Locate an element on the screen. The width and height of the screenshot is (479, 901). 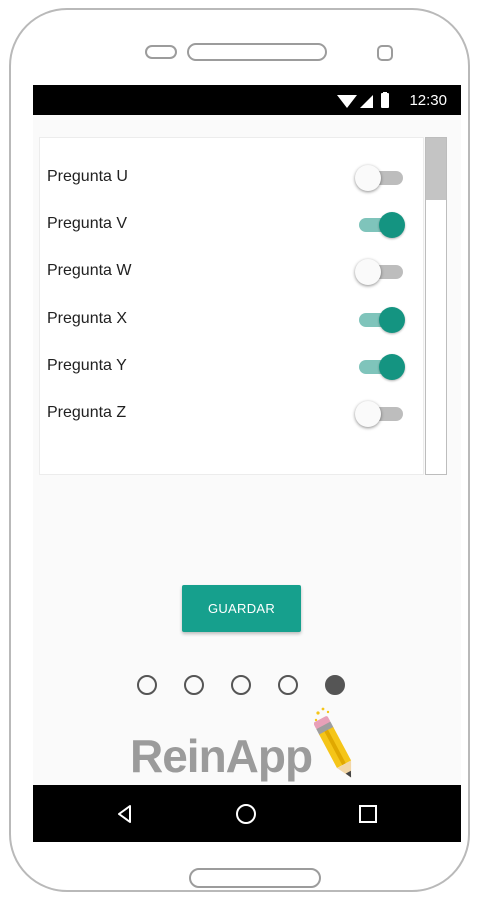
save-button: GUARDAR is located at coordinates (241, 608).